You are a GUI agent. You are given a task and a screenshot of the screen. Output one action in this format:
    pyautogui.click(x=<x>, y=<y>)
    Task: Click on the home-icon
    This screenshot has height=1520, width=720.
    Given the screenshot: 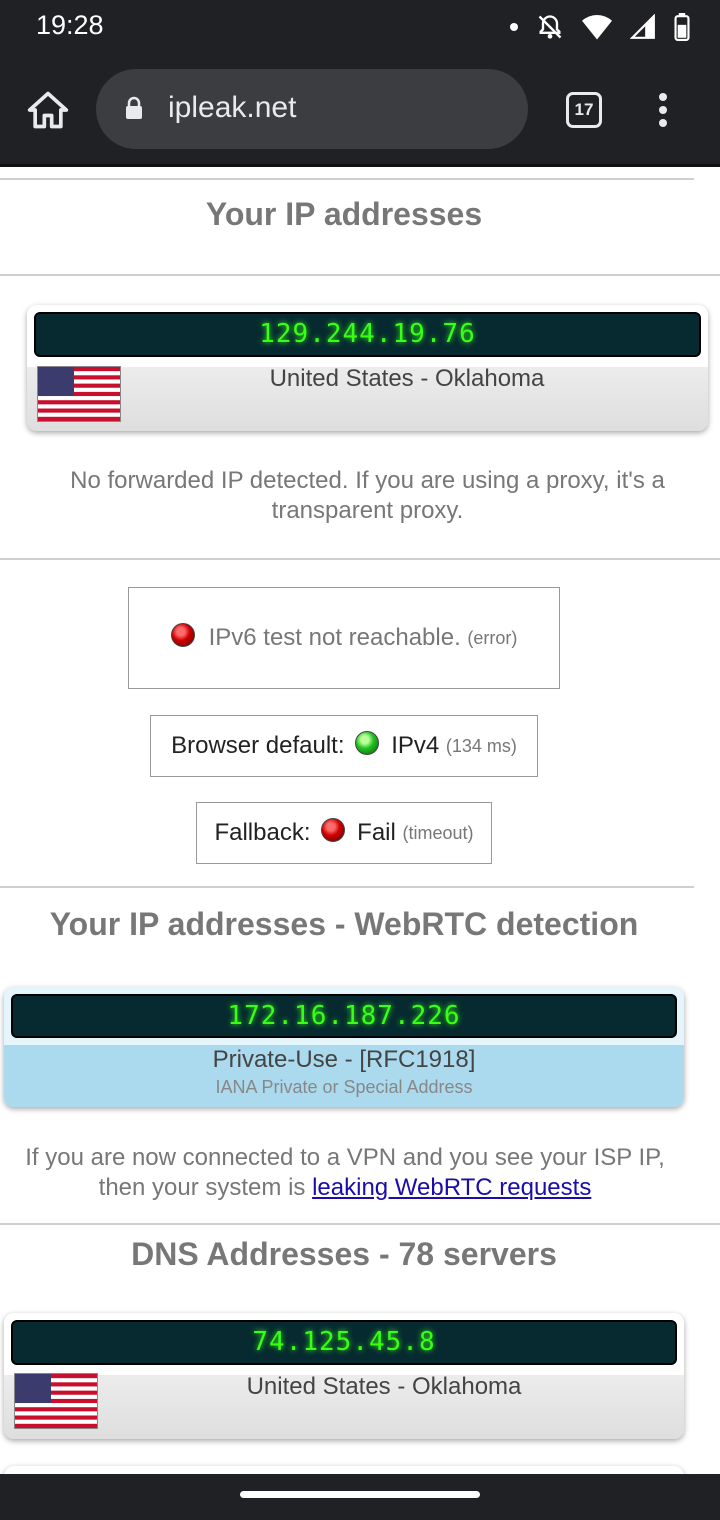 What is the action you would take?
    pyautogui.click(x=48, y=110)
    